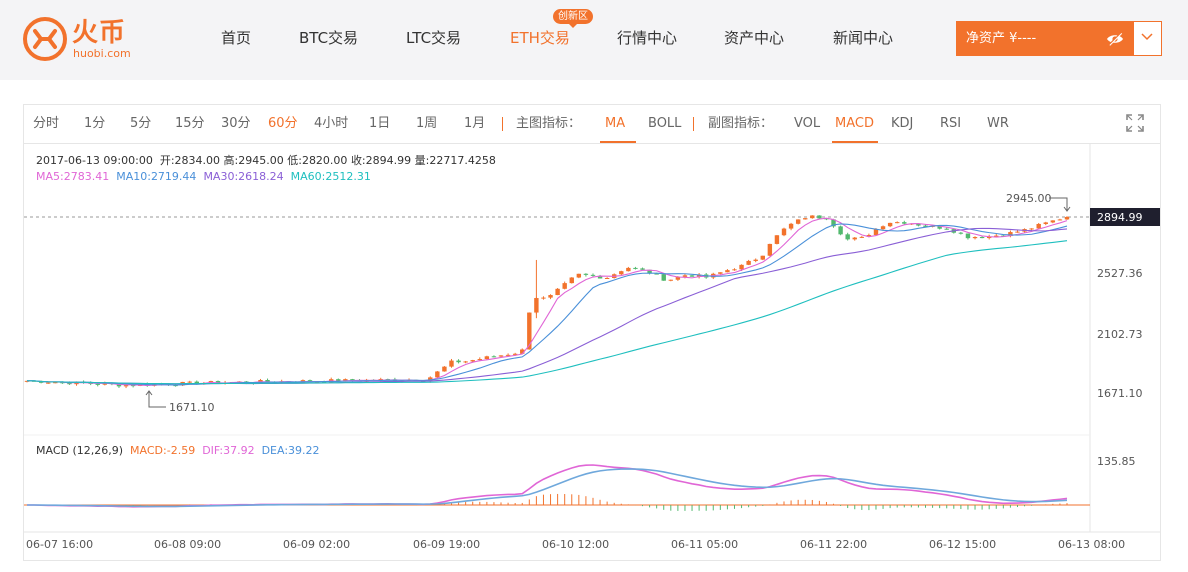 This screenshot has height=572, width=1188. Describe the element at coordinates (1120, 393) in the screenshot. I see `y-tick-label: 1671.10` at that location.